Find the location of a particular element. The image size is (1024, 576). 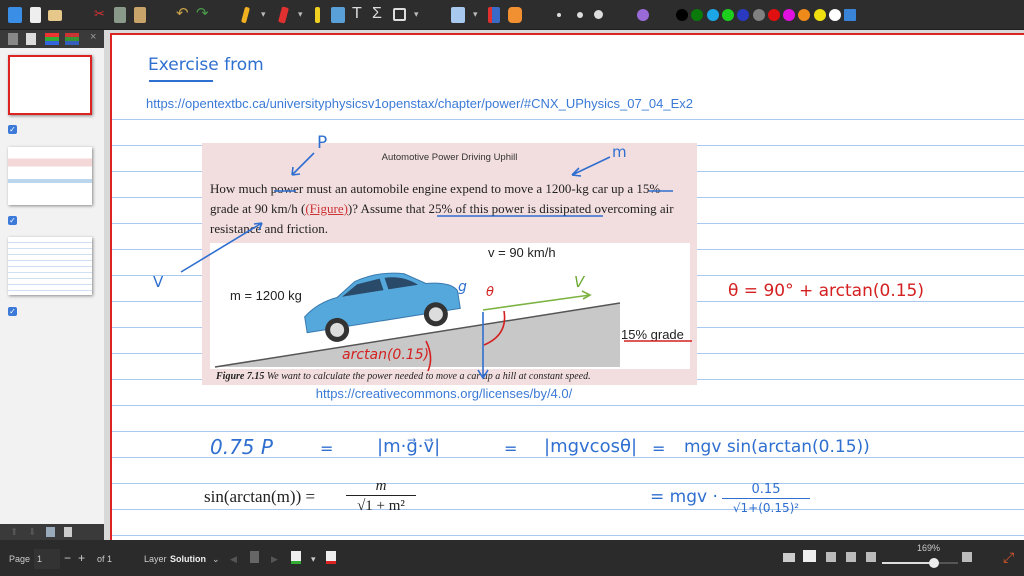

eraser-dropdown: ▾ is located at coordinates (300, 14).